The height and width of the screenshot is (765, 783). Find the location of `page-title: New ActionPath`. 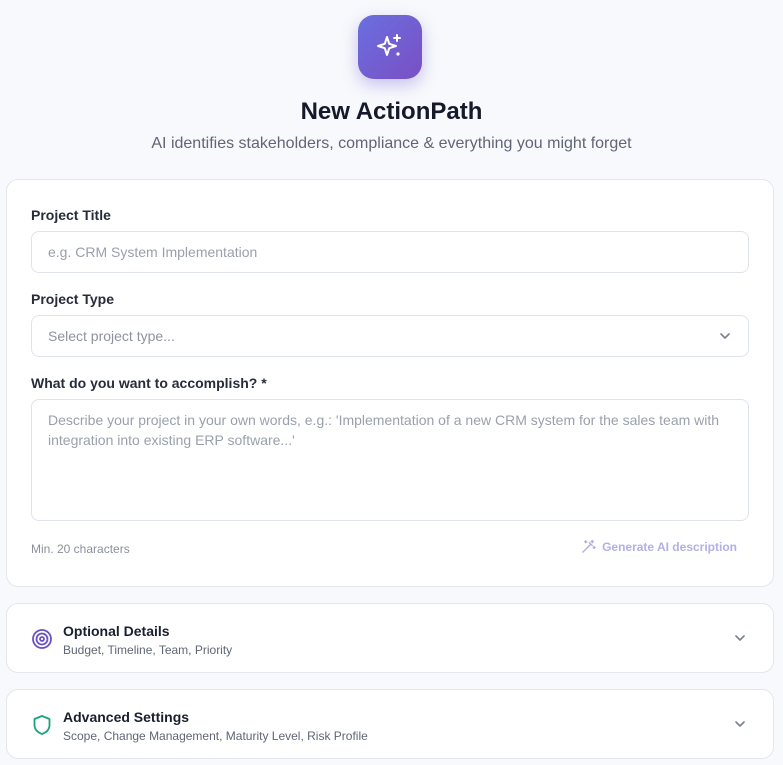

page-title: New ActionPath is located at coordinates (391, 111).